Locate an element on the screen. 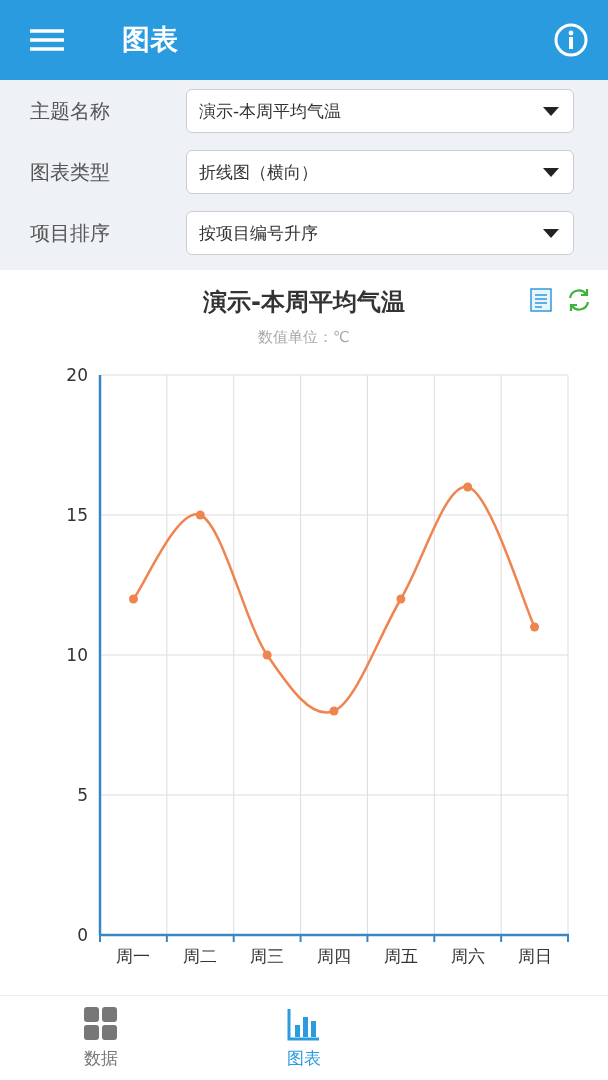  info-icon is located at coordinates (571, 40).